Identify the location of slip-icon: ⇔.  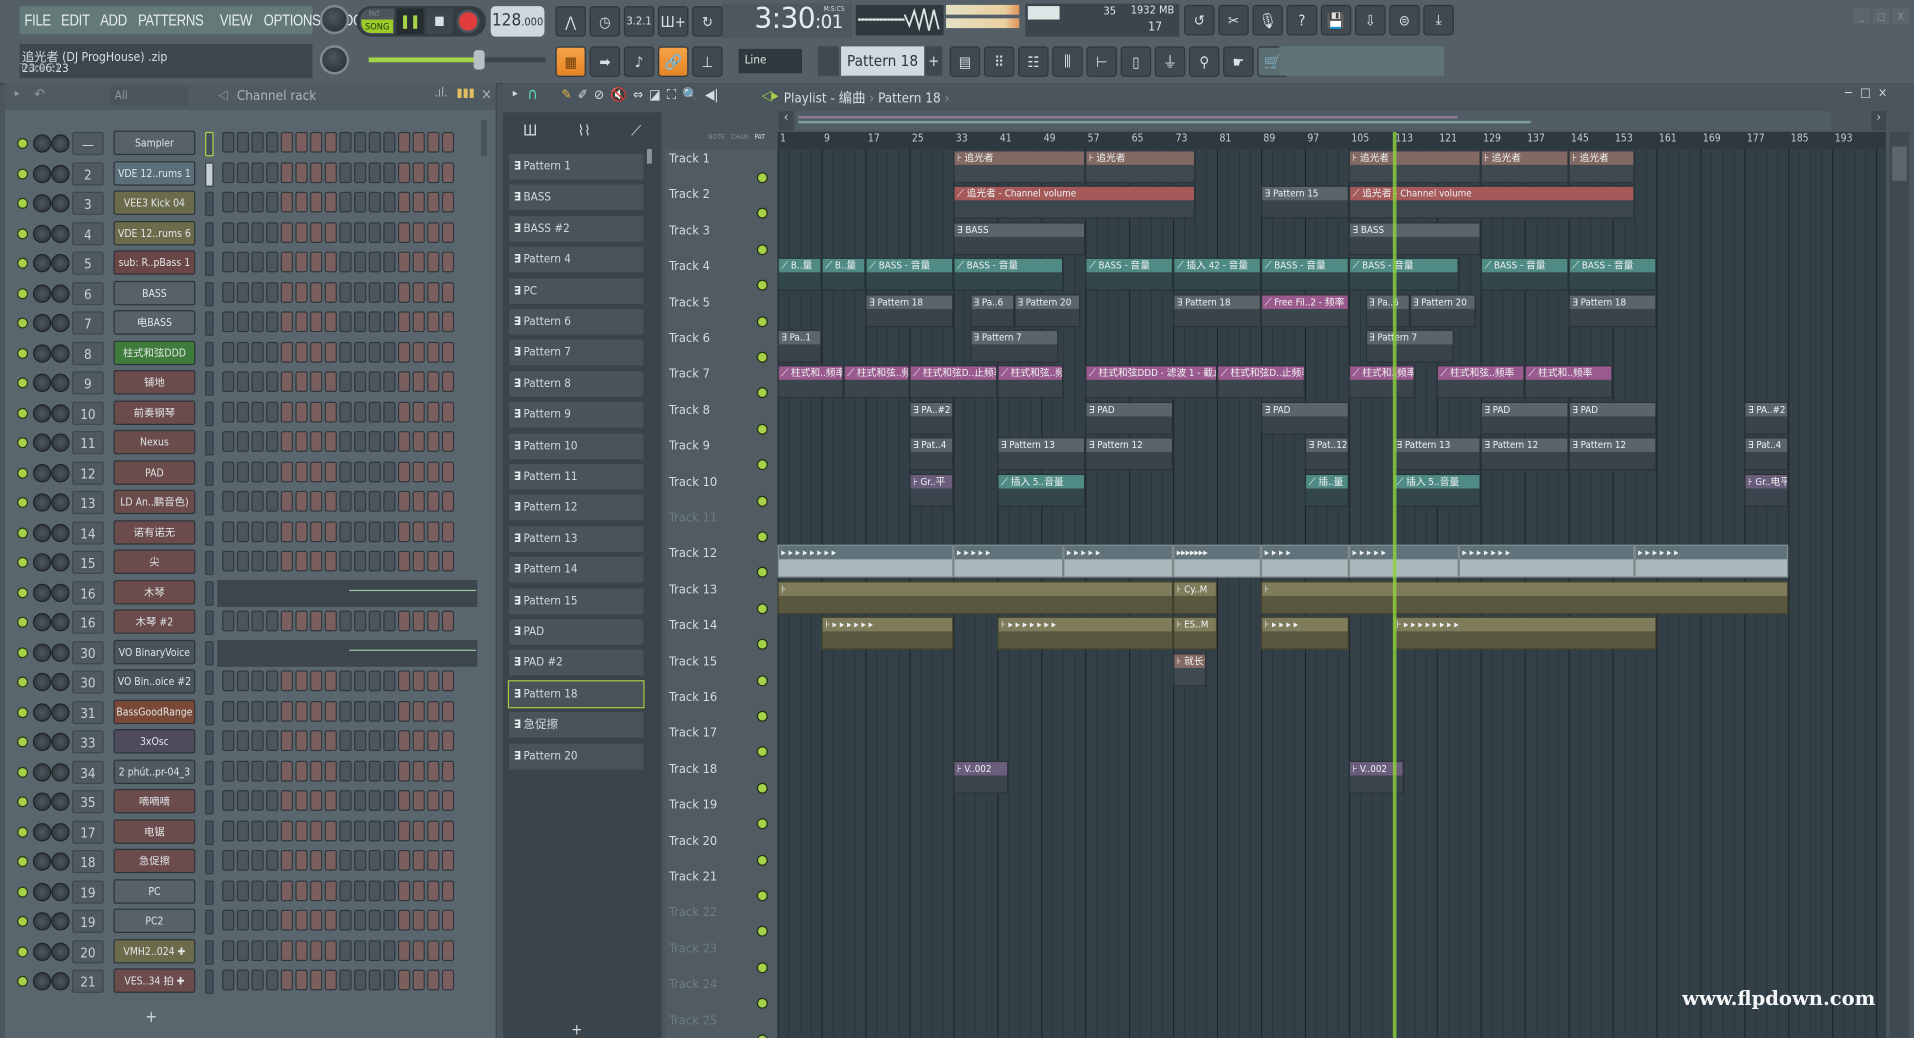
(638, 95).